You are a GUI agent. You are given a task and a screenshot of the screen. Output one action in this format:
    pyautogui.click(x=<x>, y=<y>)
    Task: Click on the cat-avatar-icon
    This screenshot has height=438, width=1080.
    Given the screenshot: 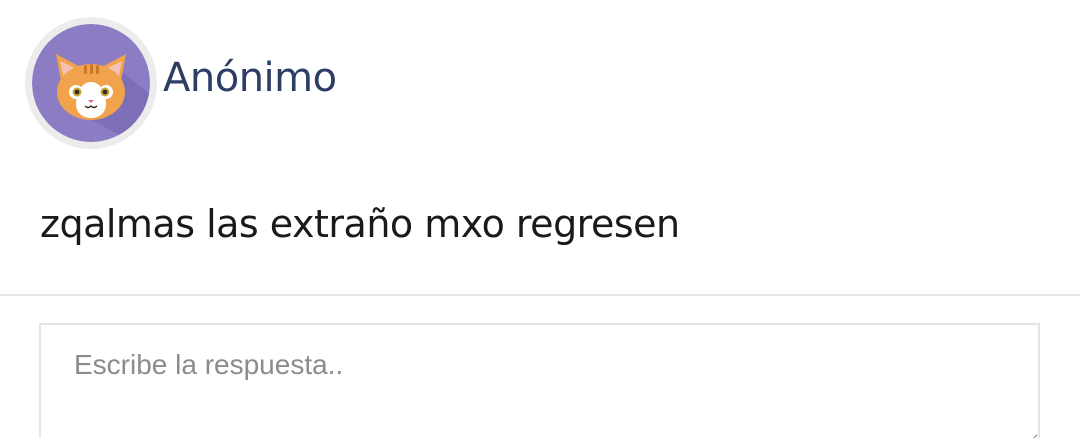 What is the action you would take?
    pyautogui.click(x=91, y=83)
    